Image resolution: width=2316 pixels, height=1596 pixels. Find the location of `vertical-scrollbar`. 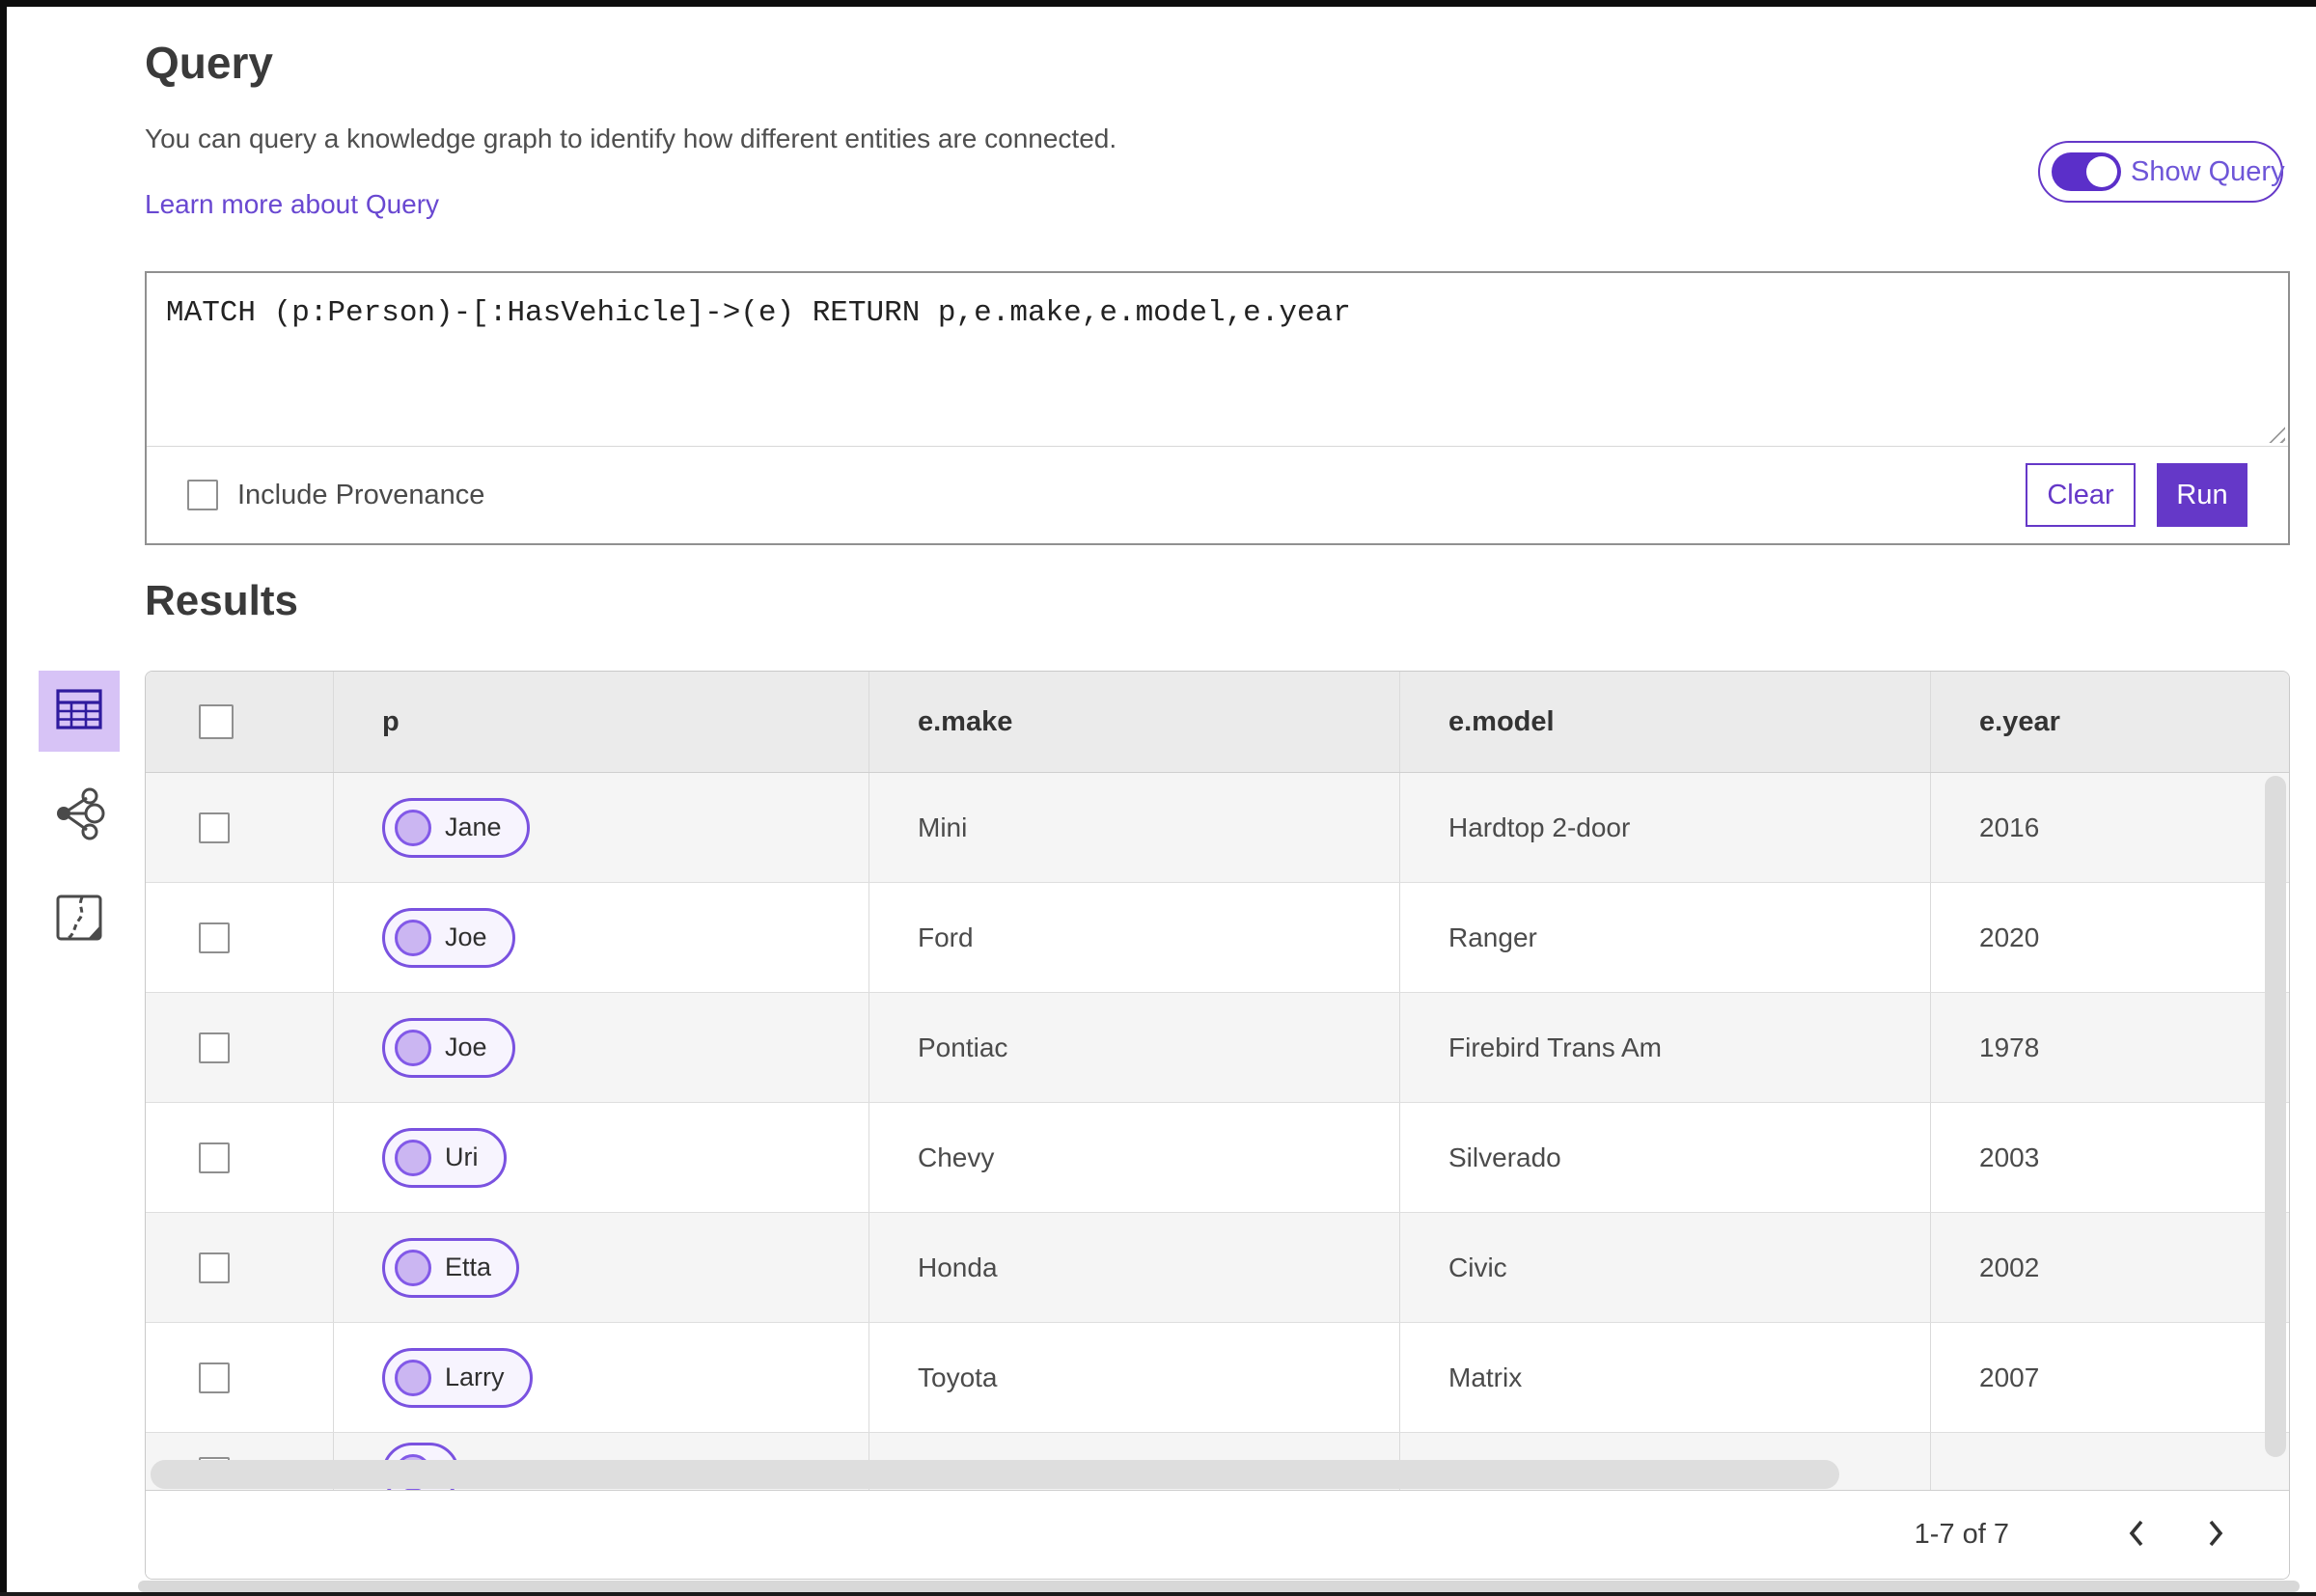

vertical-scrollbar is located at coordinates (2275, 1116).